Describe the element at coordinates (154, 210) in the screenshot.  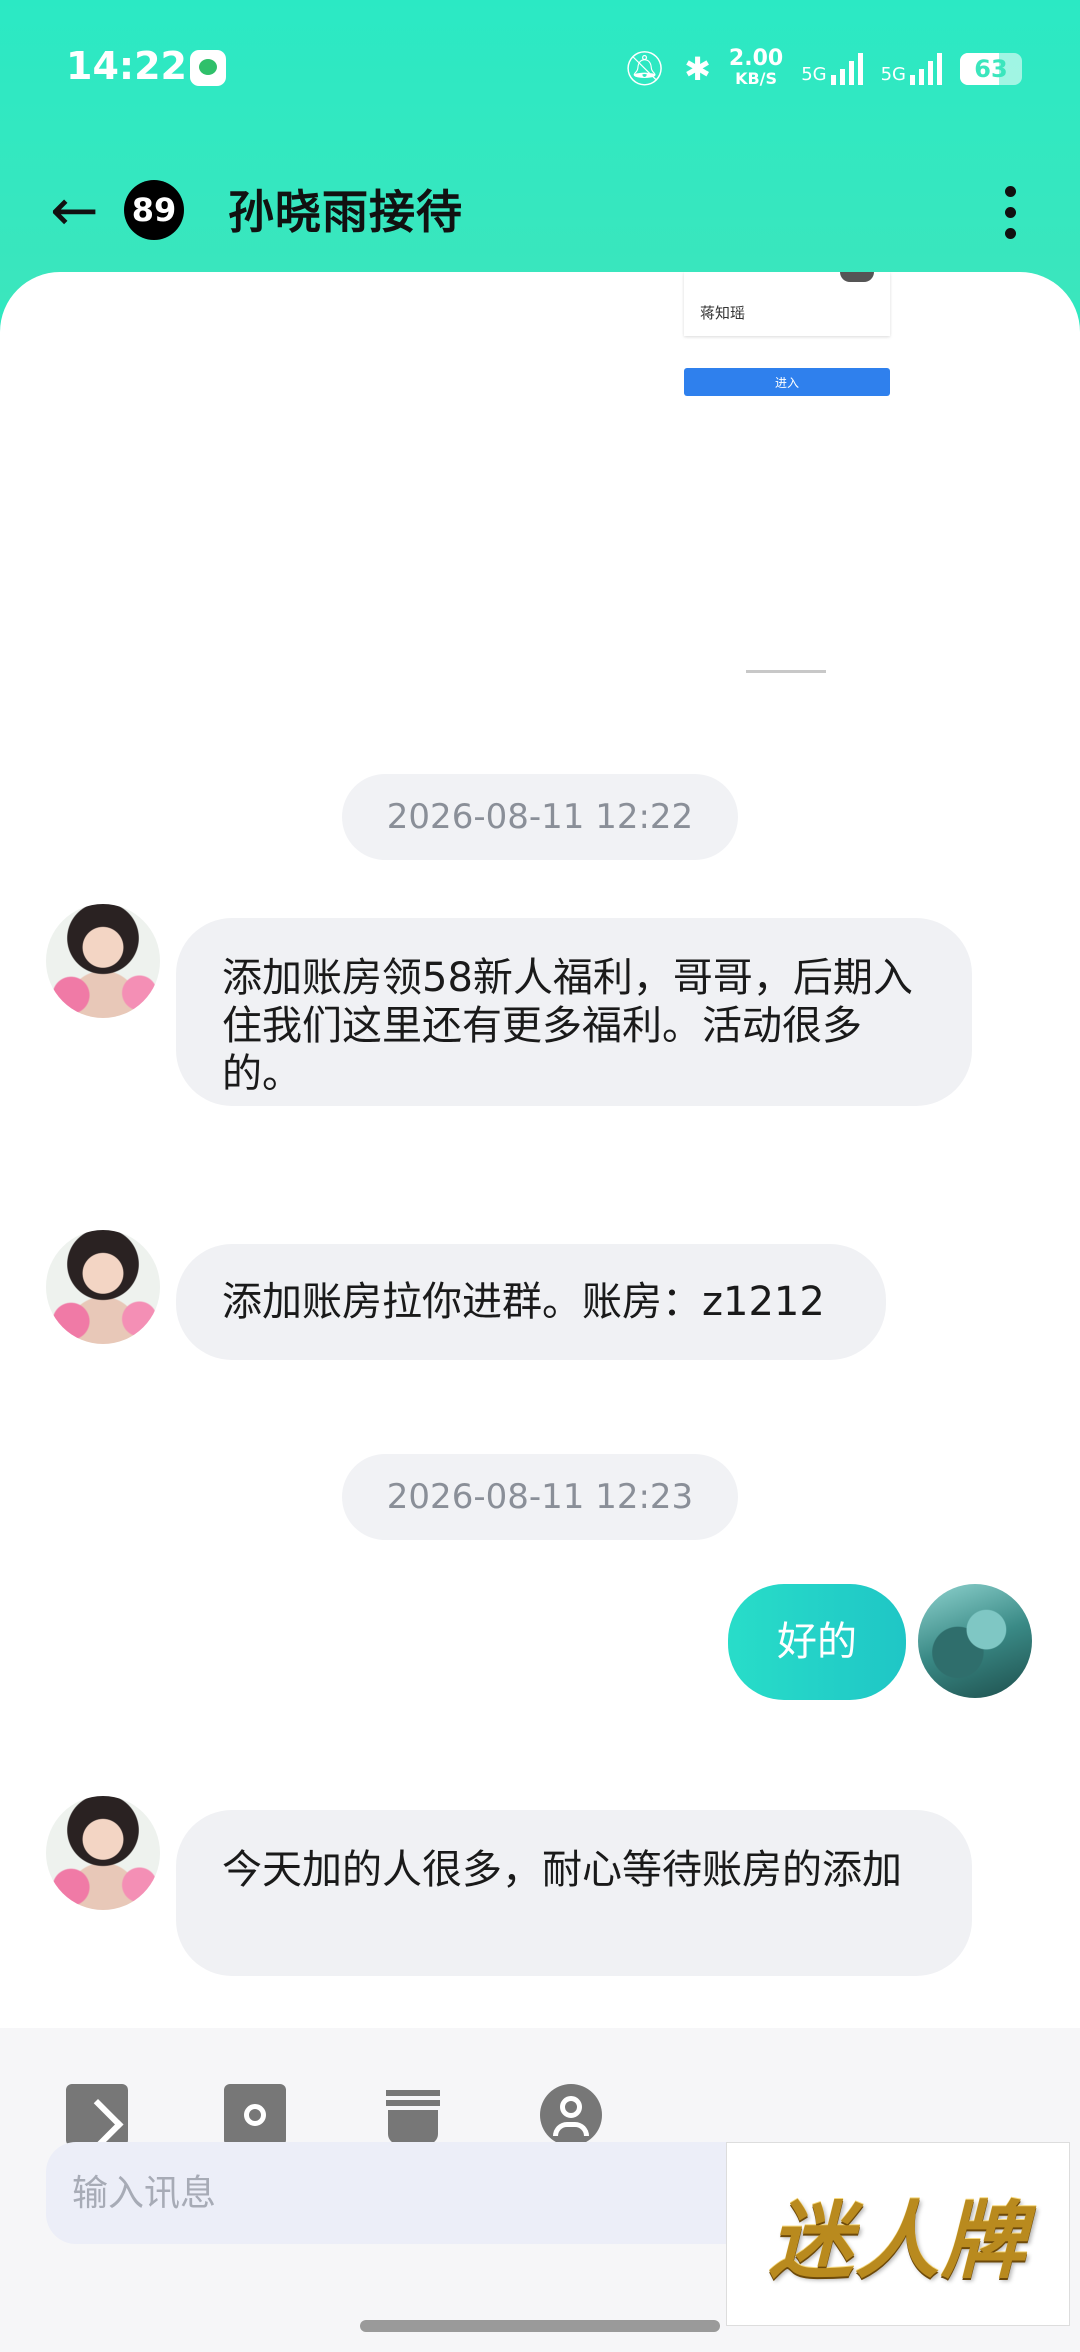
I see `unread-count-badge: 89` at that location.